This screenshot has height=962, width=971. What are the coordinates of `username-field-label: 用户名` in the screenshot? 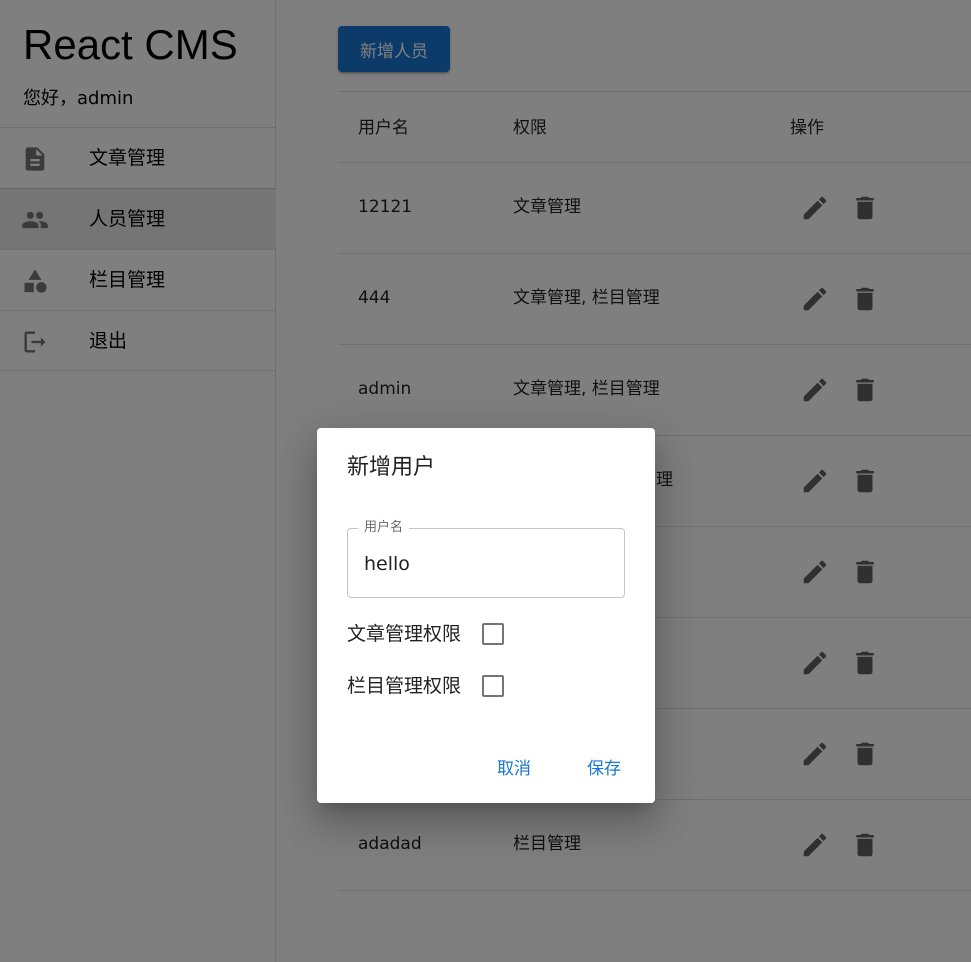 It's located at (384, 528).